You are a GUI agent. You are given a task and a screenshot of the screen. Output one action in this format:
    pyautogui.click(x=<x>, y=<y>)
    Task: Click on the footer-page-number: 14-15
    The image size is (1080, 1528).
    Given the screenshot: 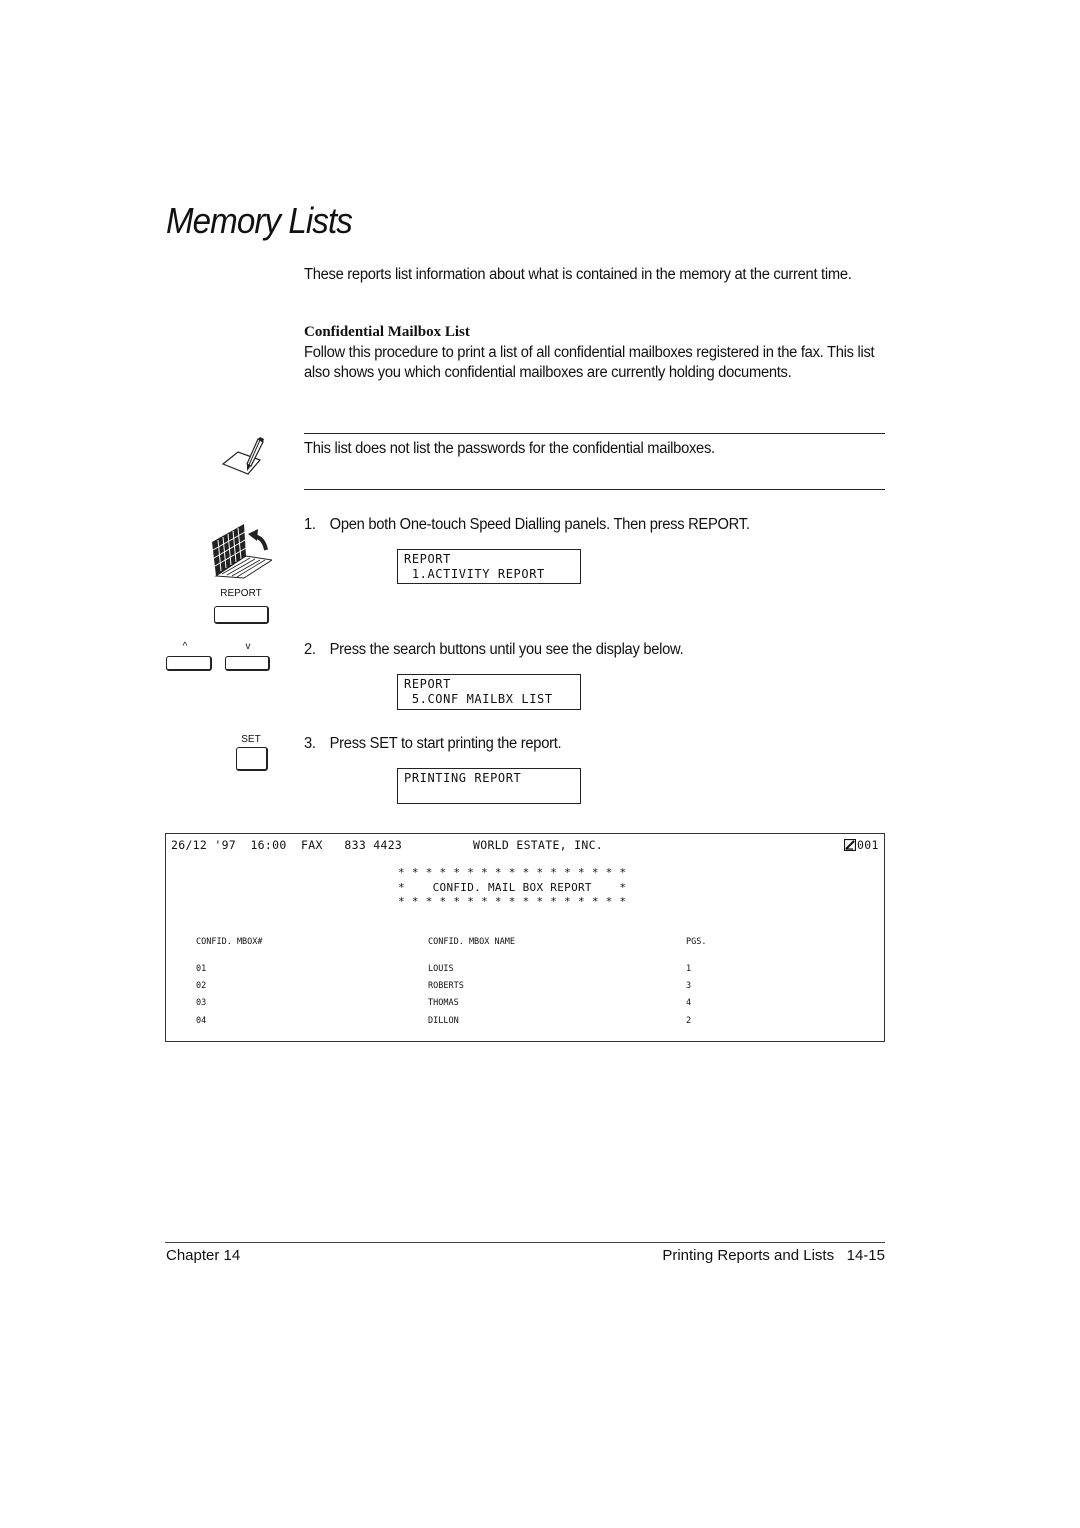 What is the action you would take?
    pyautogui.click(x=865, y=1255)
    